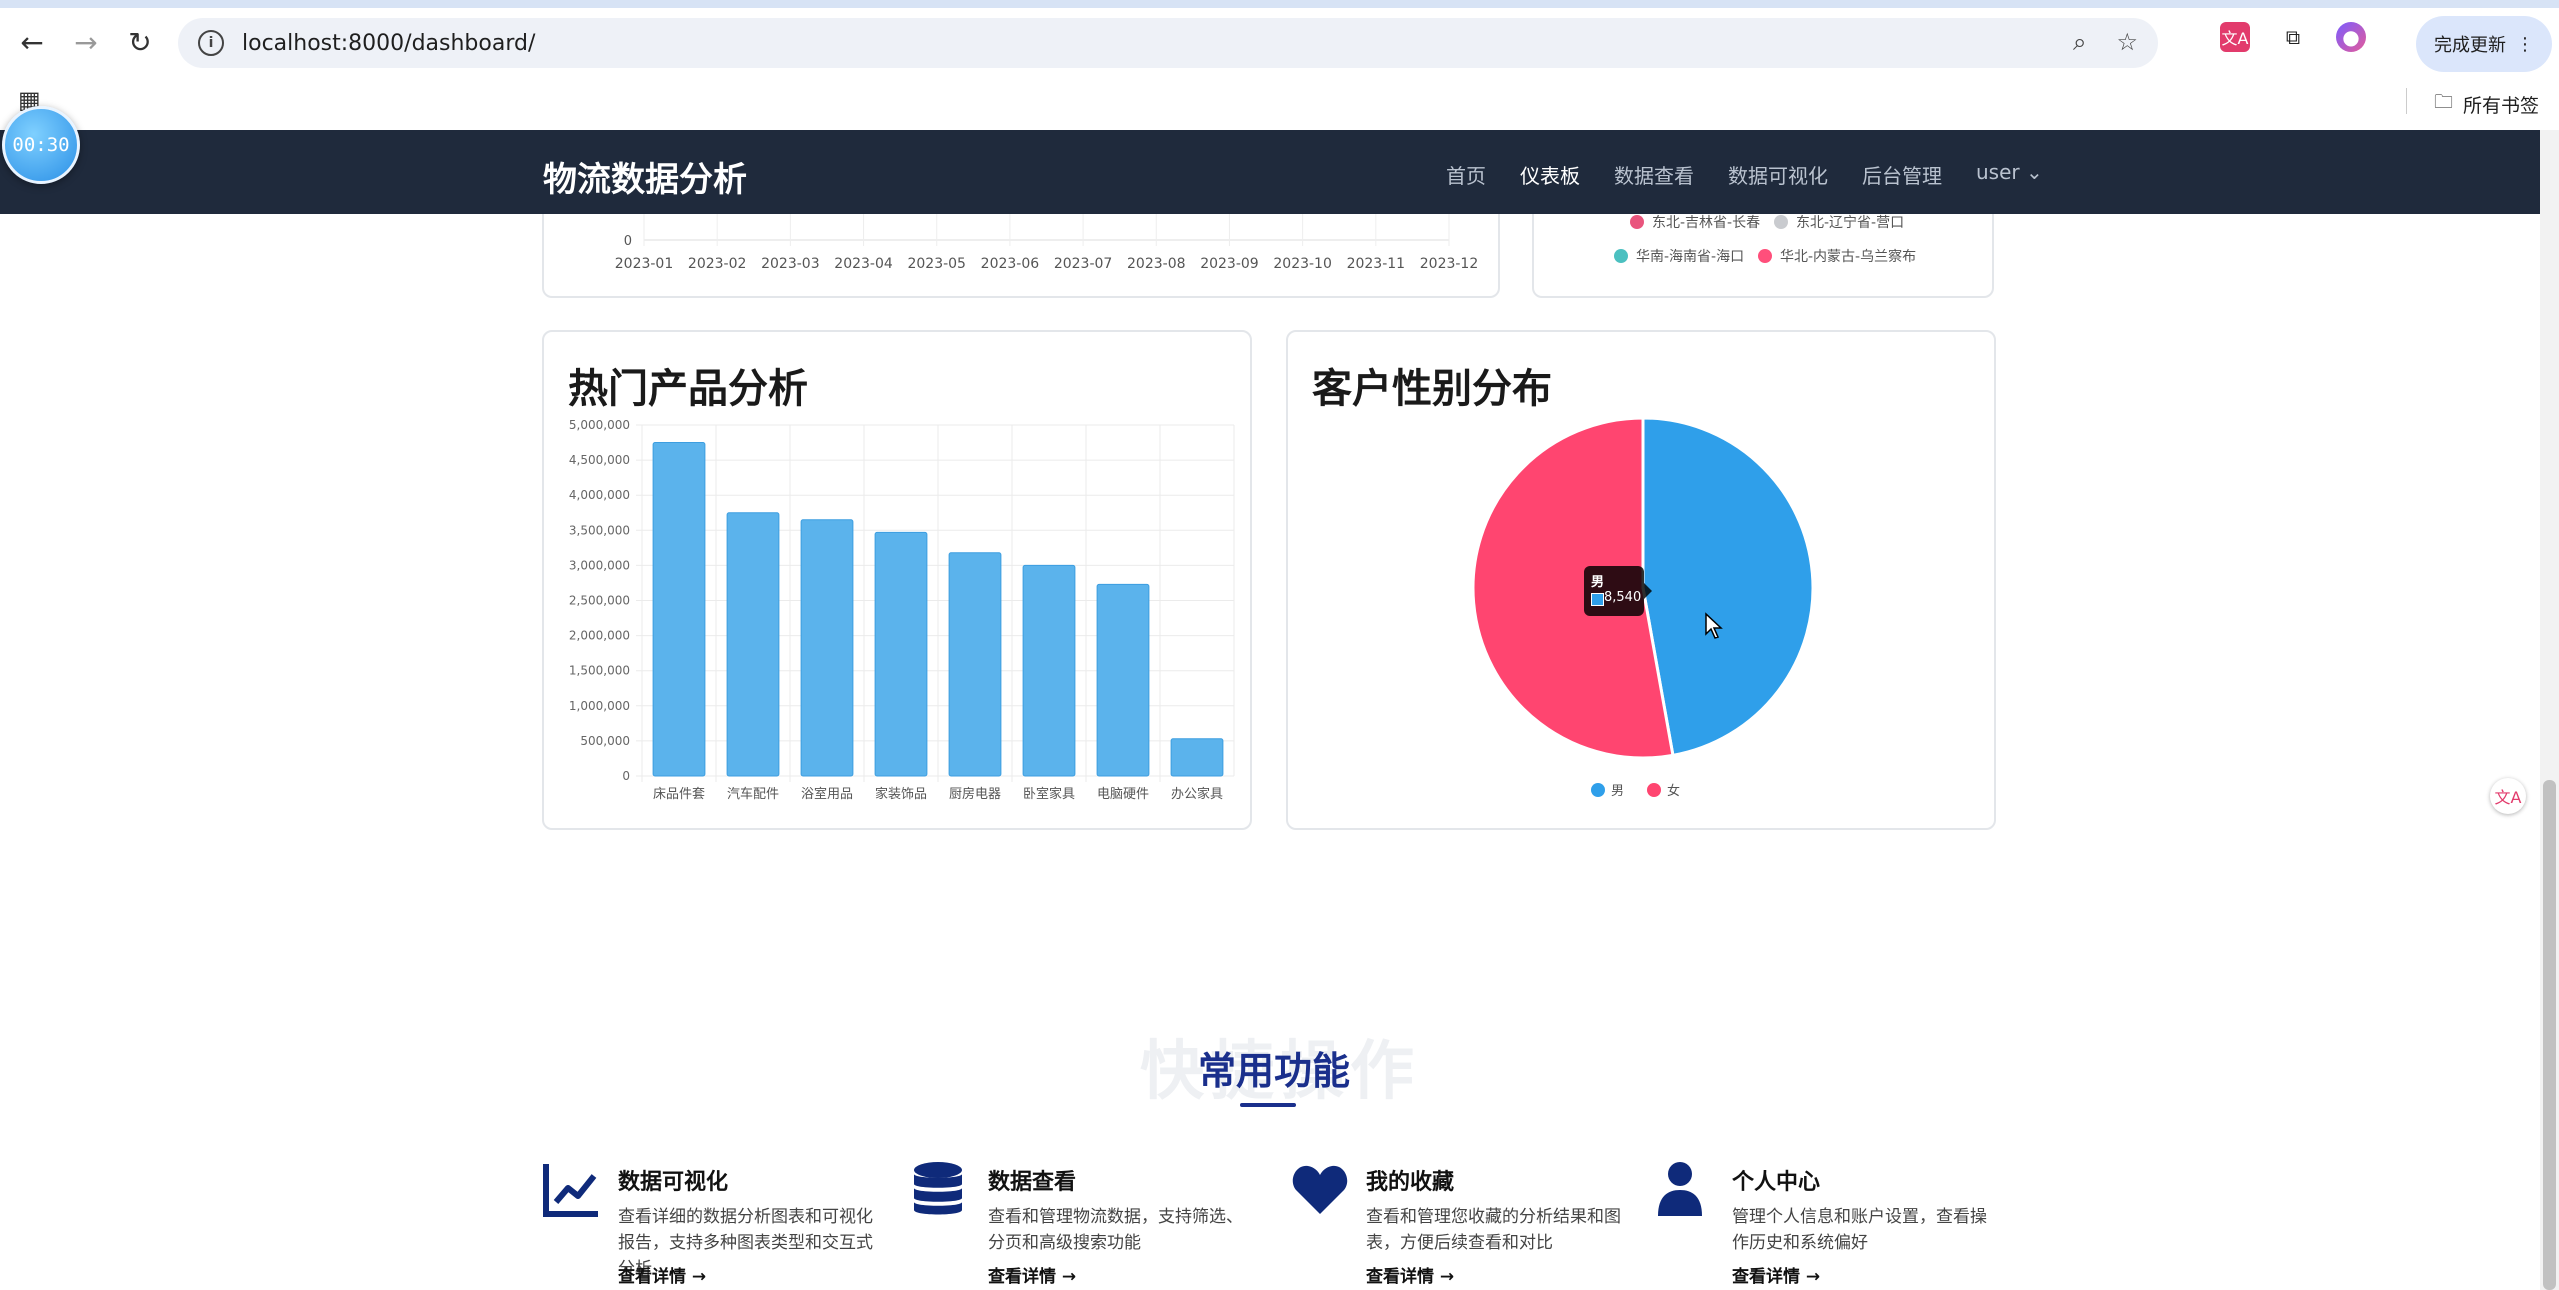 The height and width of the screenshot is (1290, 2559). I want to click on nav-link-1: 仪表板, so click(1550, 174).